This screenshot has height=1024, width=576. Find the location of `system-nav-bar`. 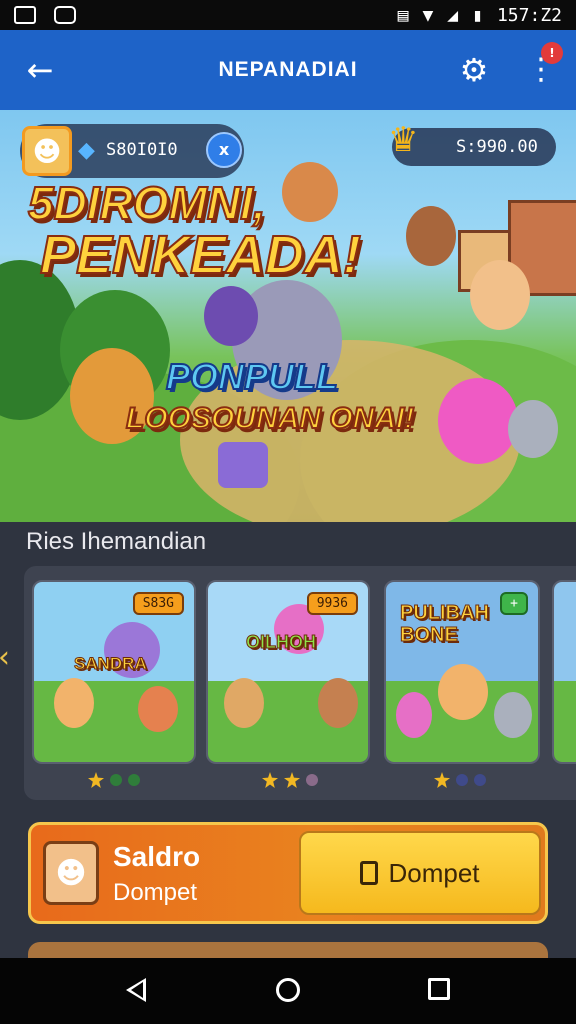

system-nav-bar is located at coordinates (288, 991).